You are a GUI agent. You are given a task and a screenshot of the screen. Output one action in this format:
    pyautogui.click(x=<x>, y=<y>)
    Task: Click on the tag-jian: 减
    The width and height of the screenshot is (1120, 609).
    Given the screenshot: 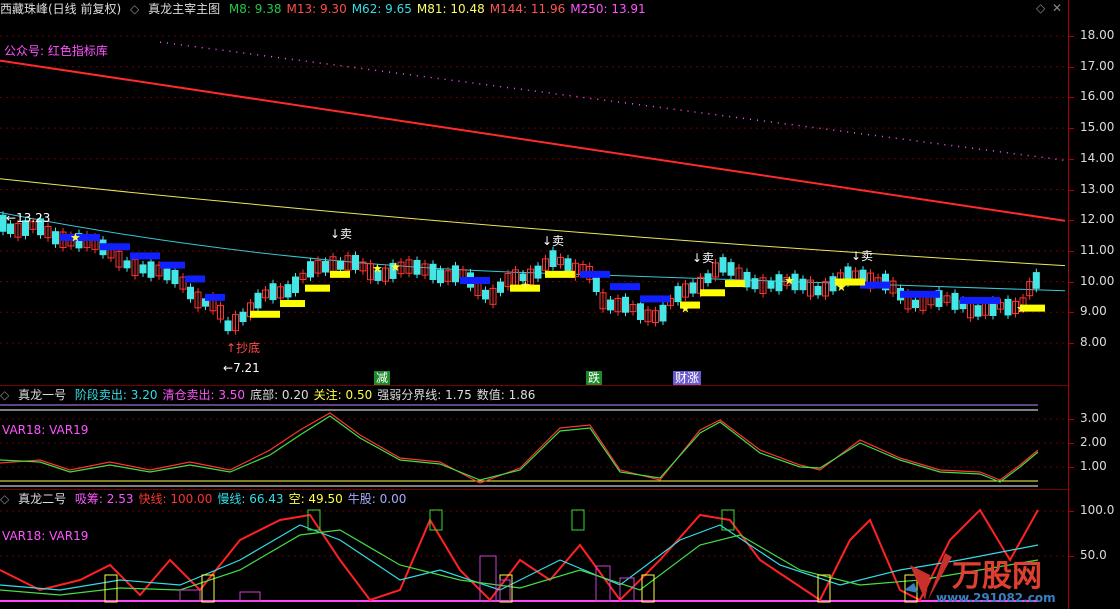 What is the action you would take?
    pyautogui.click(x=382, y=378)
    